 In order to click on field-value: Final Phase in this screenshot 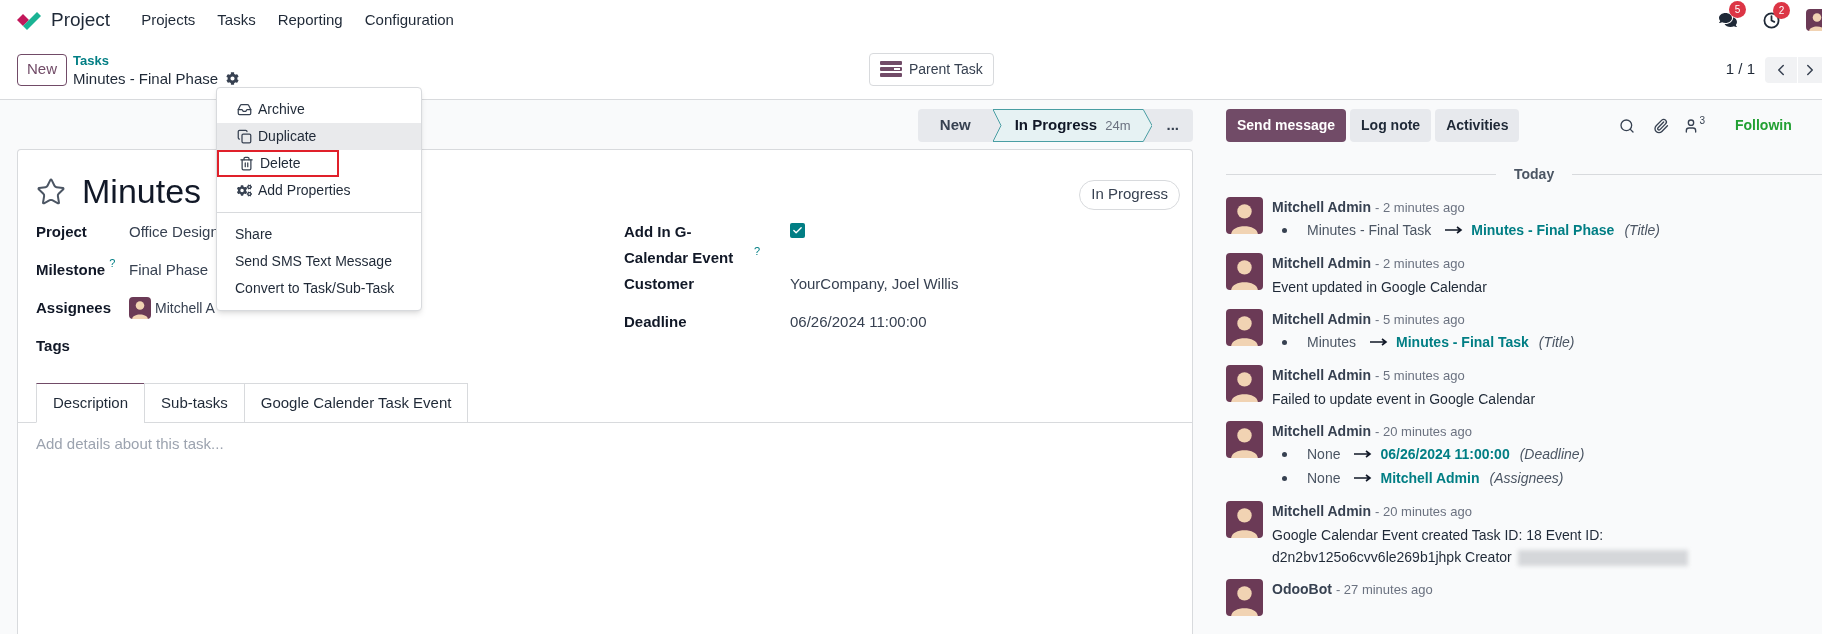, I will do `click(169, 270)`.